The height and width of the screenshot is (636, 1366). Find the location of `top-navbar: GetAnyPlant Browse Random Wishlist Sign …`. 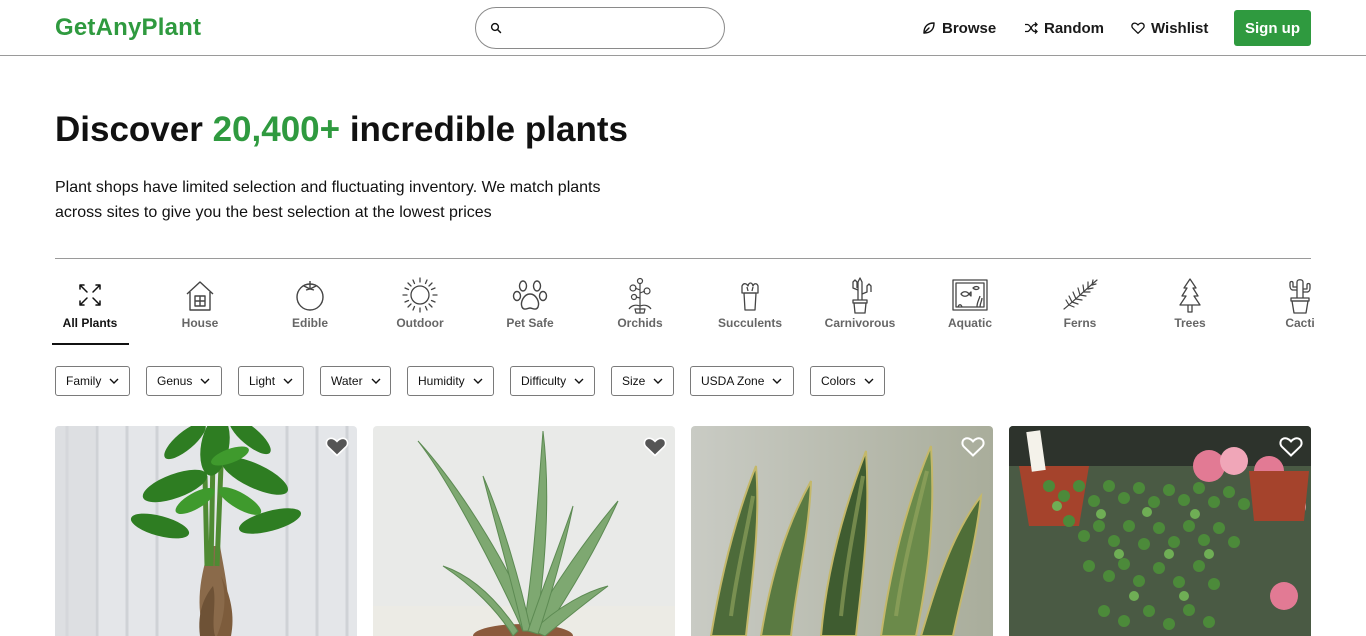

top-navbar: GetAnyPlant Browse Random Wishlist Sign … is located at coordinates (683, 28).